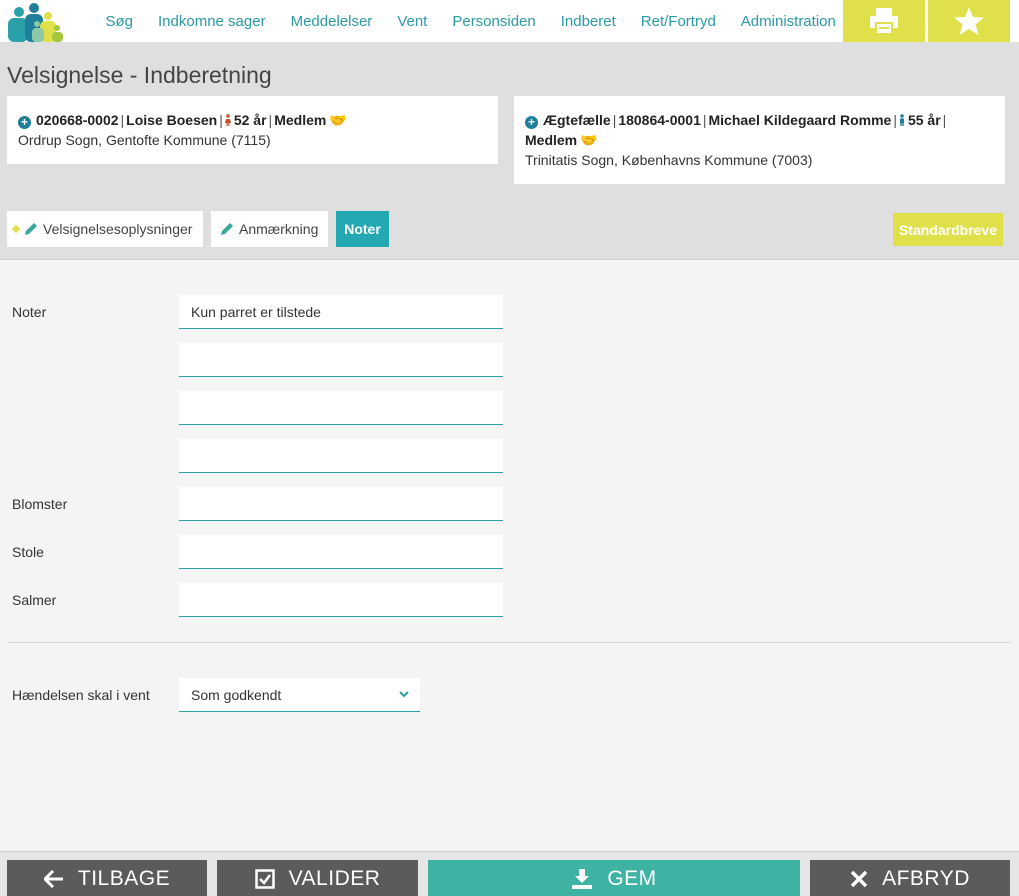 The width and height of the screenshot is (1019, 896). What do you see at coordinates (299, 695) in the screenshot?
I see `vent-select: Som godkendt` at bounding box center [299, 695].